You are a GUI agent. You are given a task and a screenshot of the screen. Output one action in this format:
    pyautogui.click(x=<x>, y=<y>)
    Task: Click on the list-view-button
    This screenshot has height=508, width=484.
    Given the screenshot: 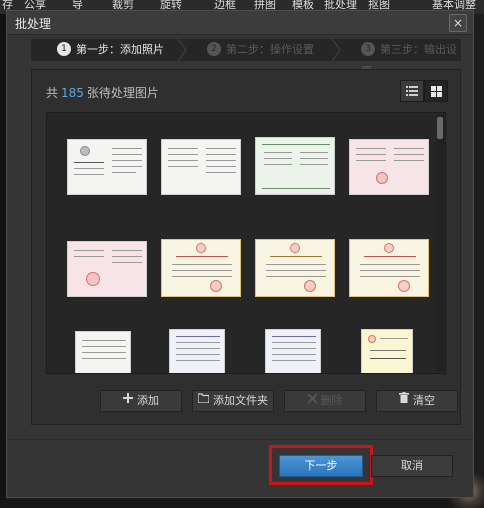 What is the action you would take?
    pyautogui.click(x=412, y=91)
    